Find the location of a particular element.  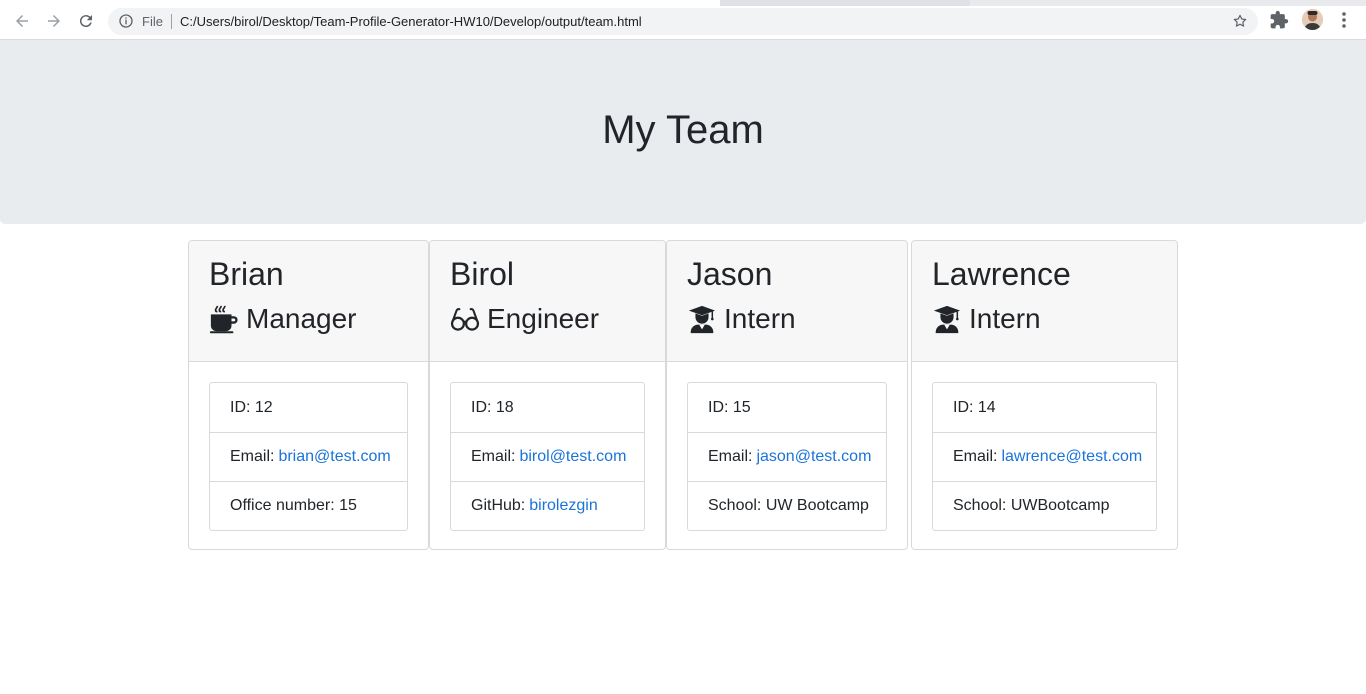

more-menu-icon is located at coordinates (1344, 20).